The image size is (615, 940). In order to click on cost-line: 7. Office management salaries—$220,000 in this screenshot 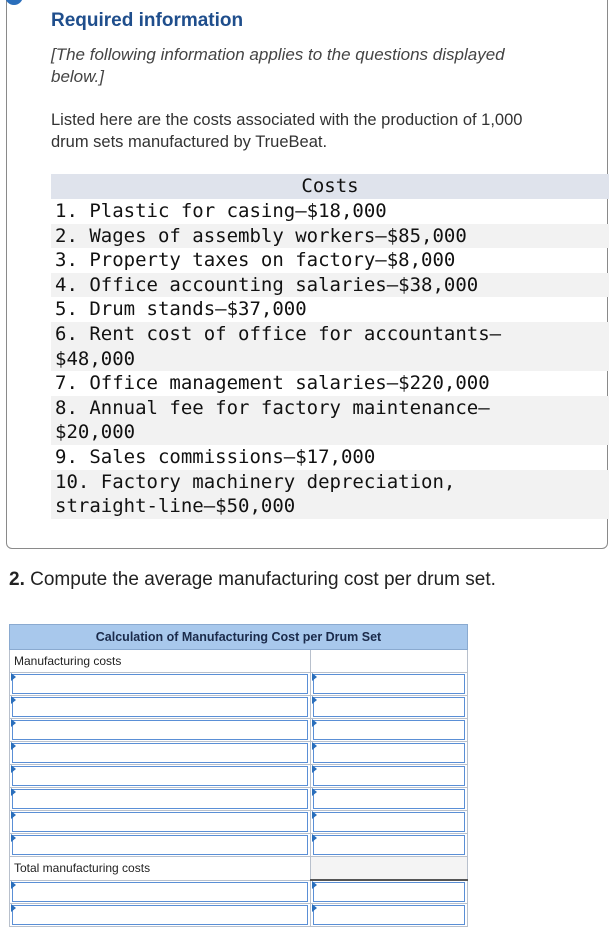, I will do `click(272, 383)`.